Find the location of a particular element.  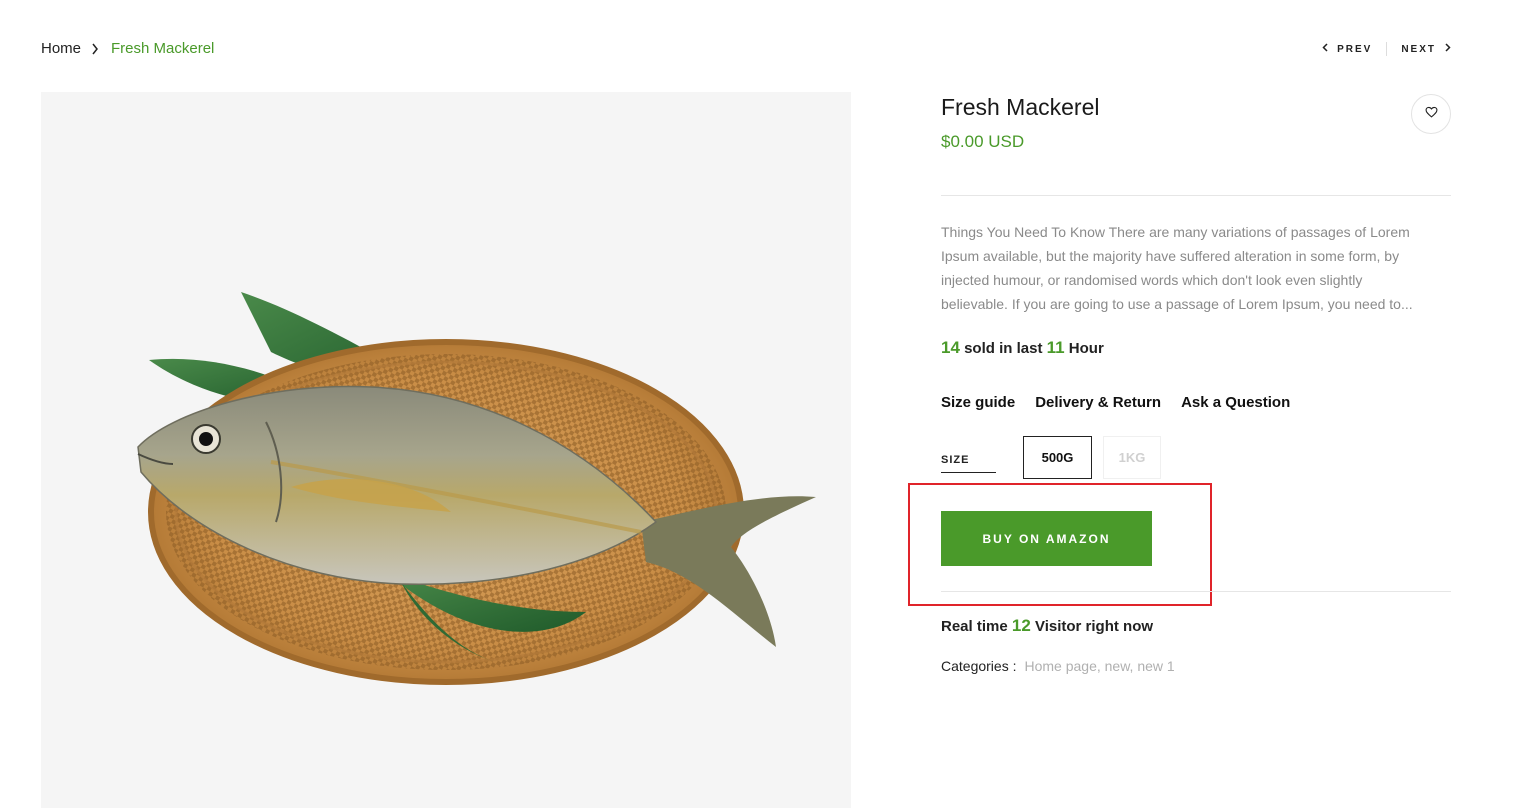

sold-counter: 14 sold in last 11 Hour is located at coordinates (1022, 348).